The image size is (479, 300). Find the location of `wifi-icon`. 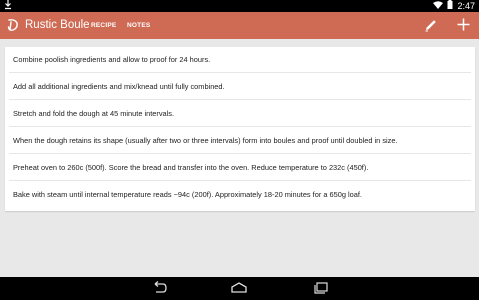

wifi-icon is located at coordinates (438, 6).